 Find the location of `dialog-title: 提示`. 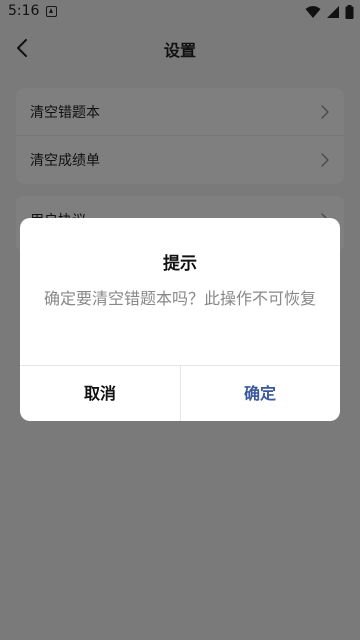

dialog-title: 提示 is located at coordinates (180, 264).